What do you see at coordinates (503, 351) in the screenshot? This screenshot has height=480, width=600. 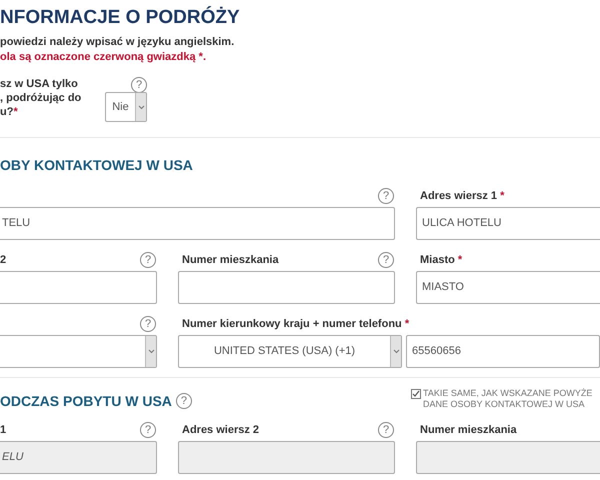 I see `phone-number-field: 65560656` at bounding box center [503, 351].